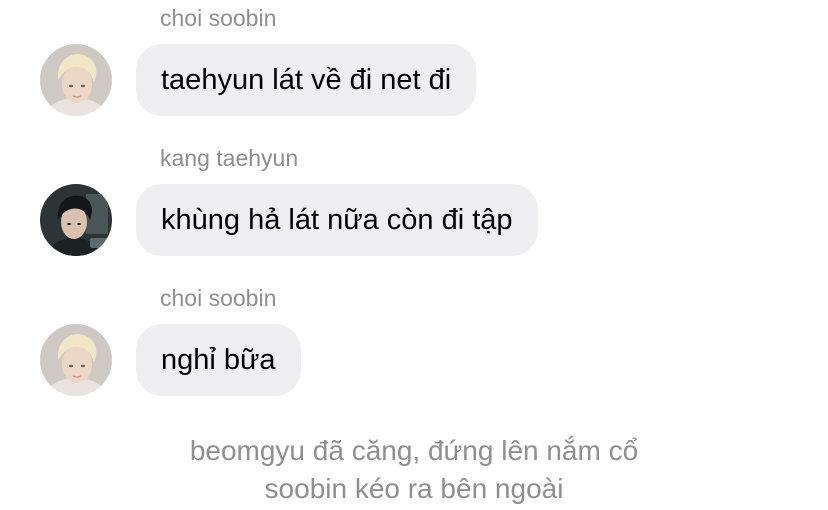 The width and height of the screenshot is (828, 510). Describe the element at coordinates (306, 80) in the screenshot. I see `message-bubble: taehyun lát về đi net đi` at that location.